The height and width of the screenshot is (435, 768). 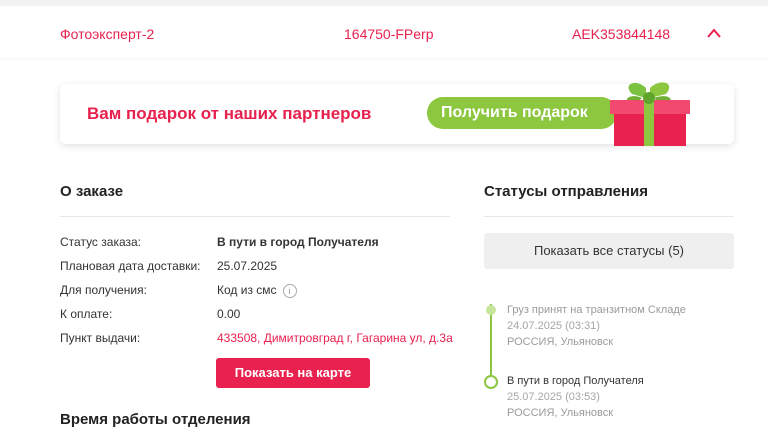 I want to click on show-all-statuses-button: Показать все статусы (5), so click(x=609, y=251).